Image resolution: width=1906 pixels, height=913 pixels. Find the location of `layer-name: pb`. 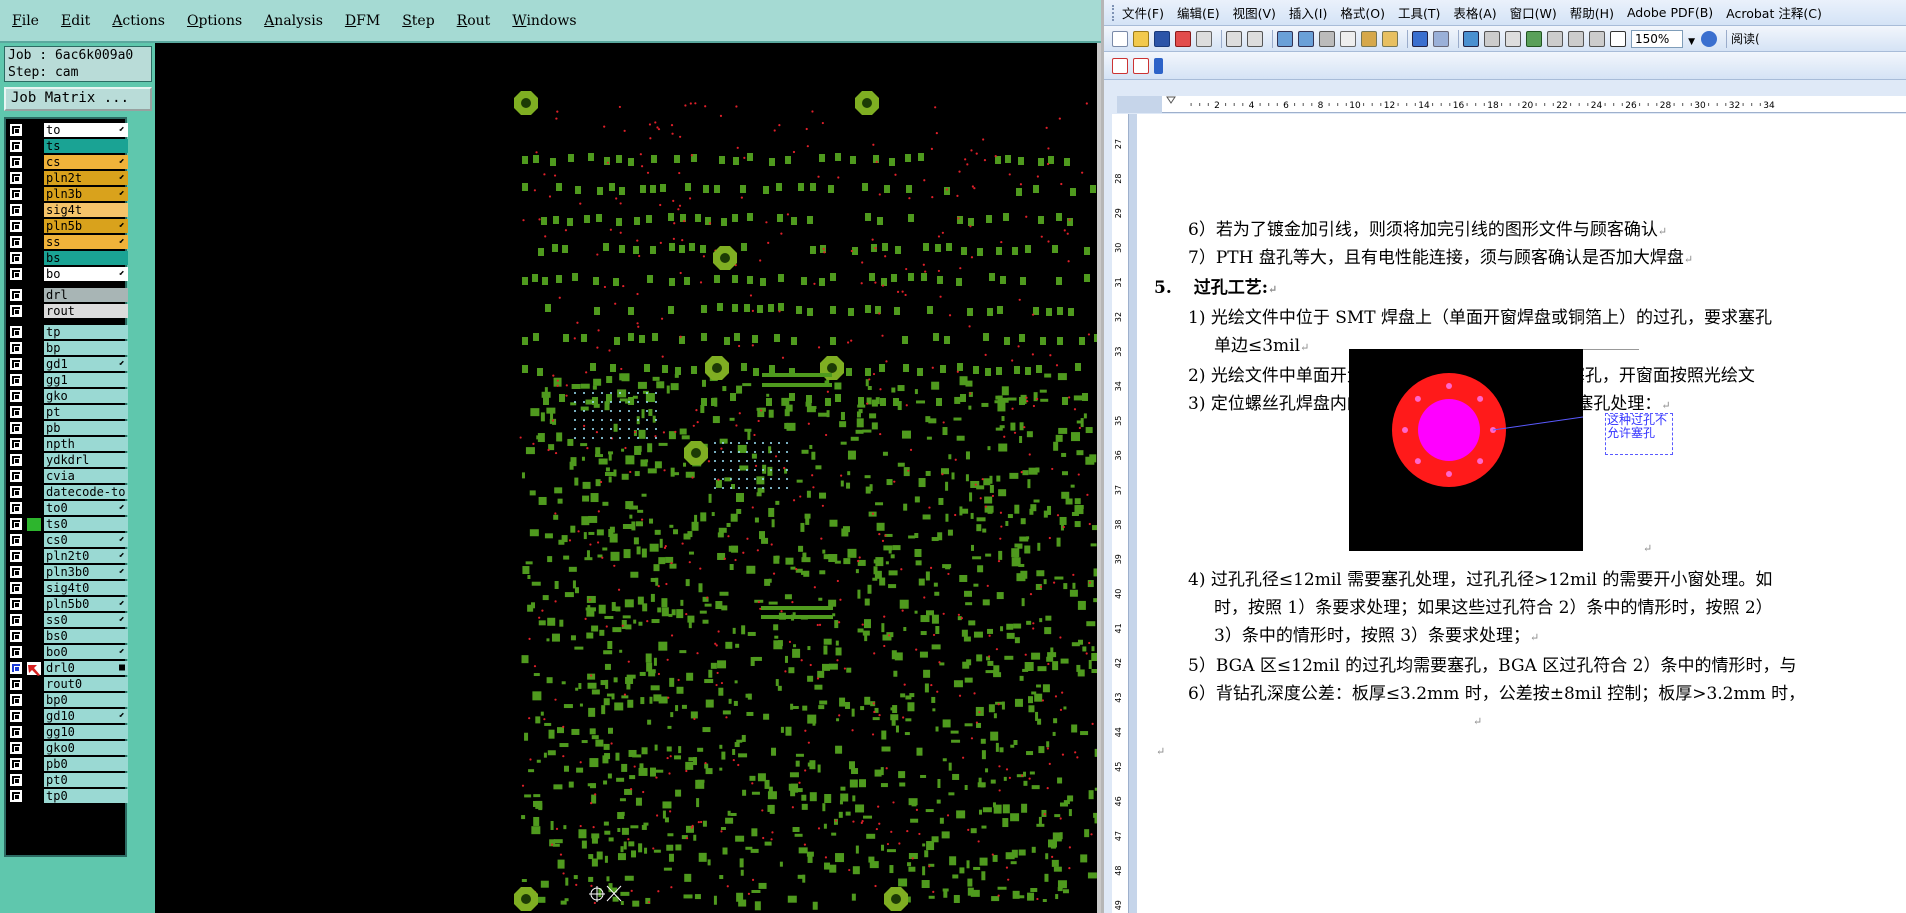

layer-name: pb is located at coordinates (86, 428).